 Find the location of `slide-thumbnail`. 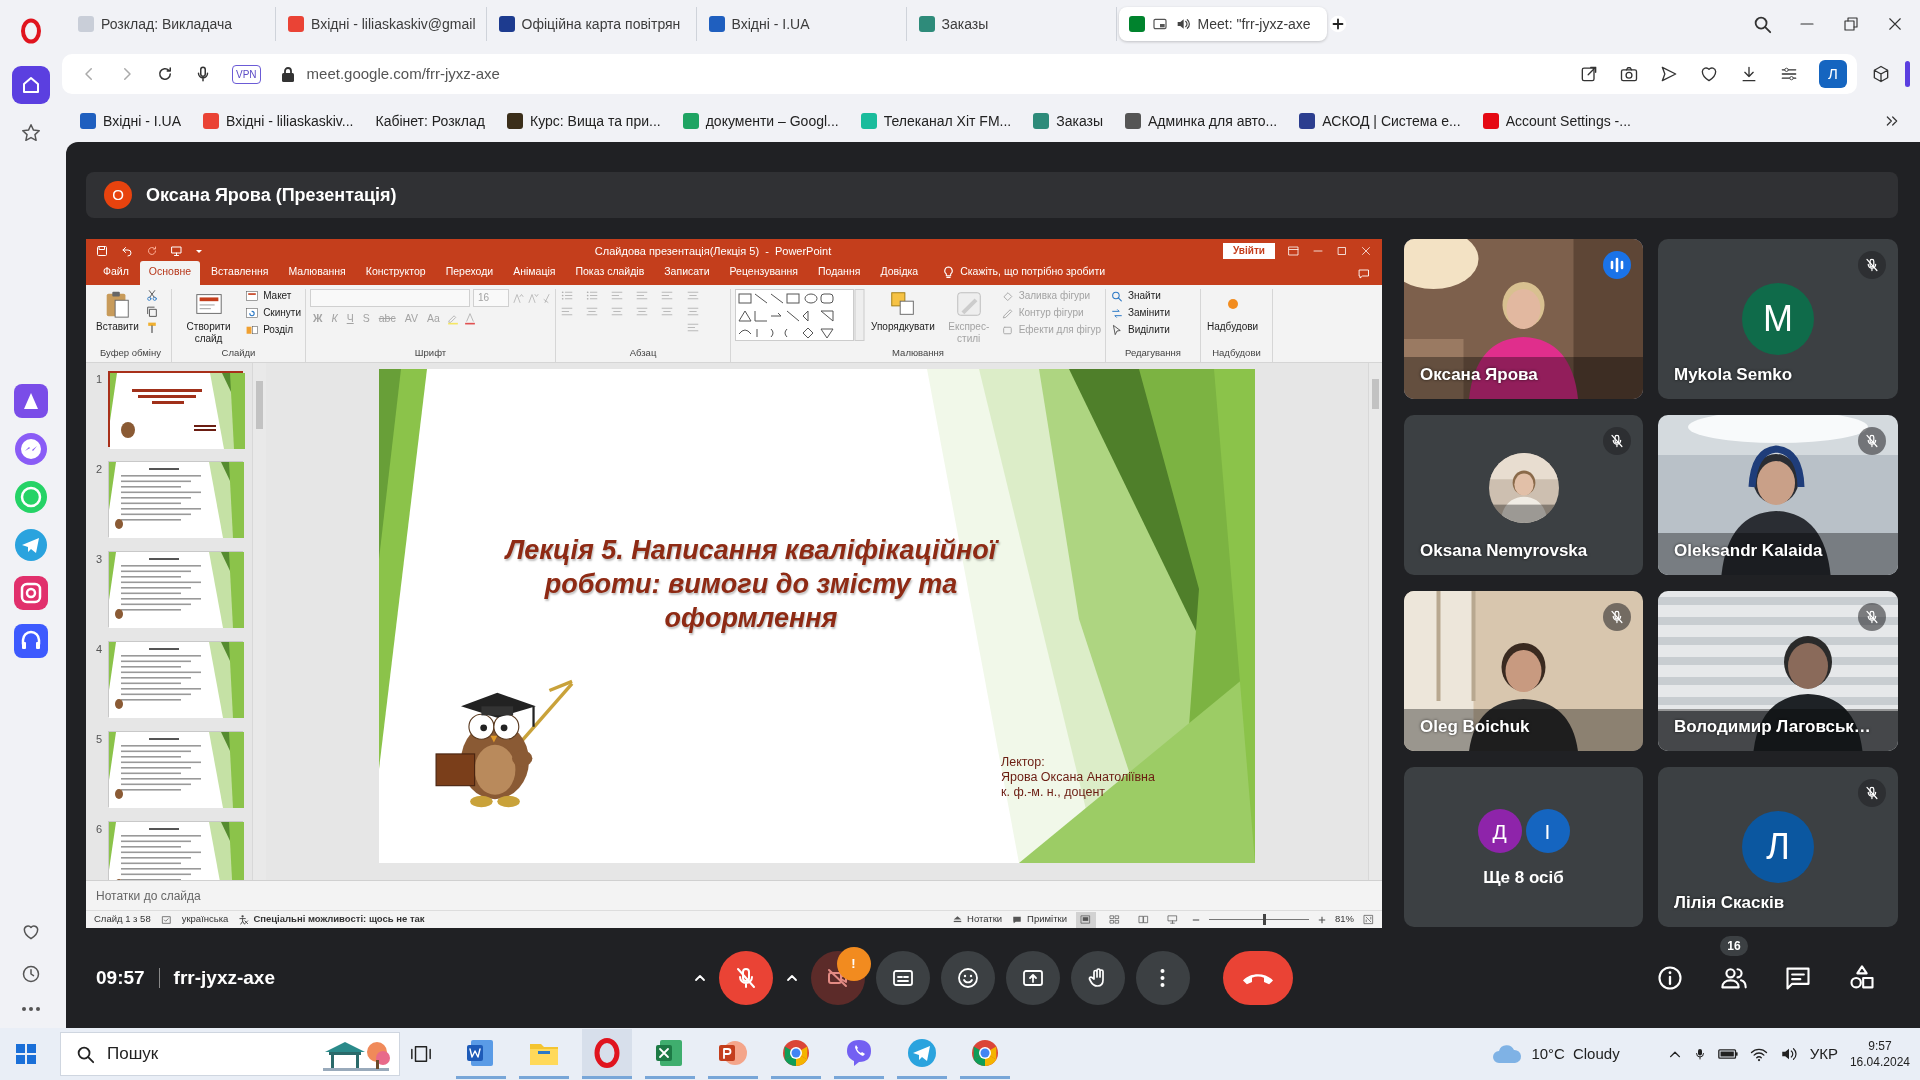

slide-thumbnail is located at coordinates (175, 409).